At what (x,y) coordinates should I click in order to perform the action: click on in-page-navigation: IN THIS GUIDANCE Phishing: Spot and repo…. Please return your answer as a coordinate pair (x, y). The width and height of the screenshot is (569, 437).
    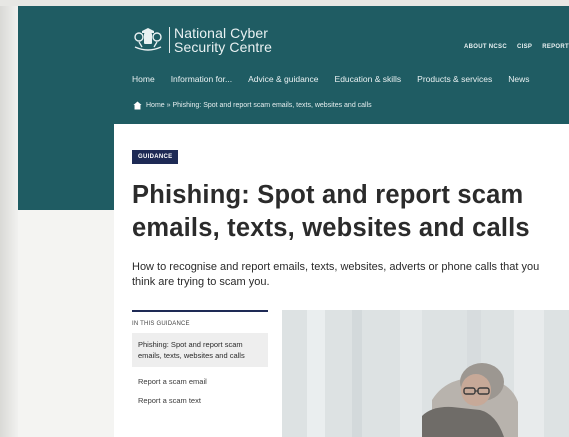
    Looking at the image, I should click on (200, 357).